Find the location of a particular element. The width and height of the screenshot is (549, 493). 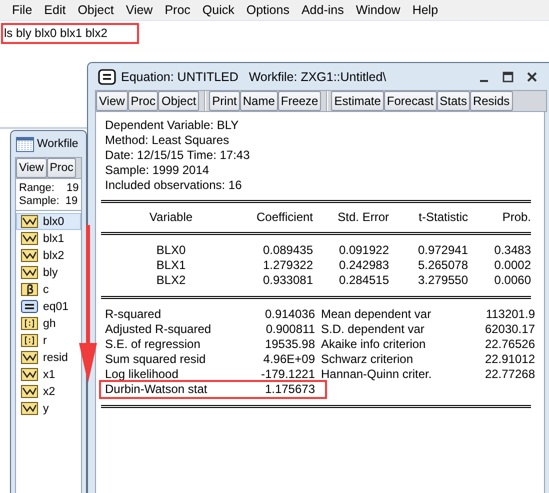

range-value: 19 is located at coordinates (72, 188).